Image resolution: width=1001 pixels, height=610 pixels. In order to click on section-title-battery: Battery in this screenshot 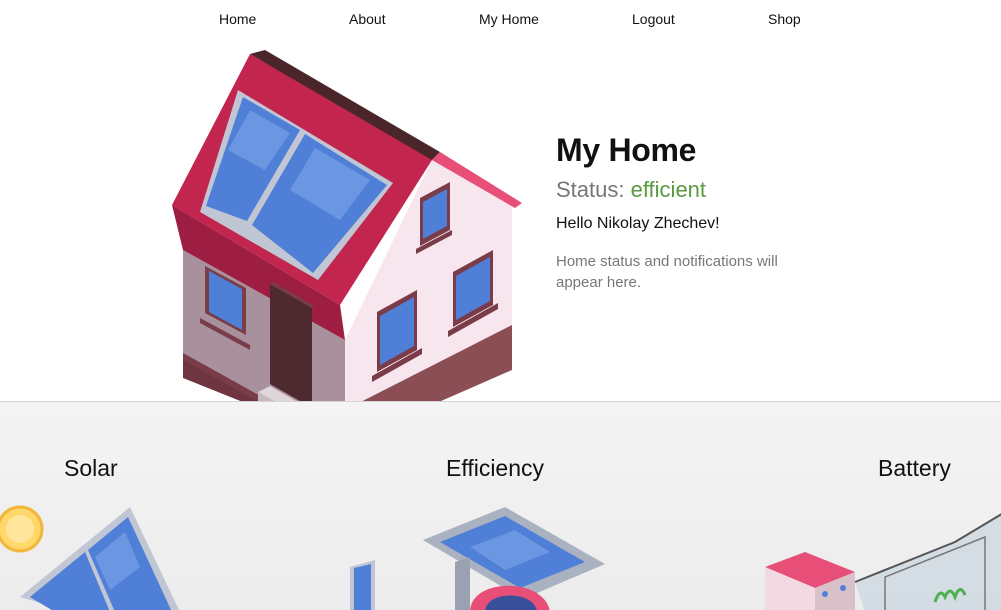, I will do `click(914, 468)`.